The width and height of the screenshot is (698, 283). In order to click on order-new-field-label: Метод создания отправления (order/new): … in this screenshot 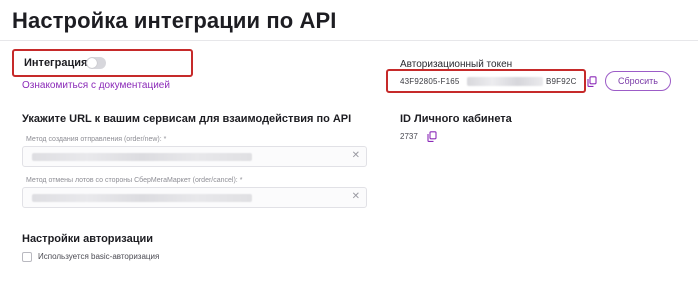, I will do `click(96, 139)`.